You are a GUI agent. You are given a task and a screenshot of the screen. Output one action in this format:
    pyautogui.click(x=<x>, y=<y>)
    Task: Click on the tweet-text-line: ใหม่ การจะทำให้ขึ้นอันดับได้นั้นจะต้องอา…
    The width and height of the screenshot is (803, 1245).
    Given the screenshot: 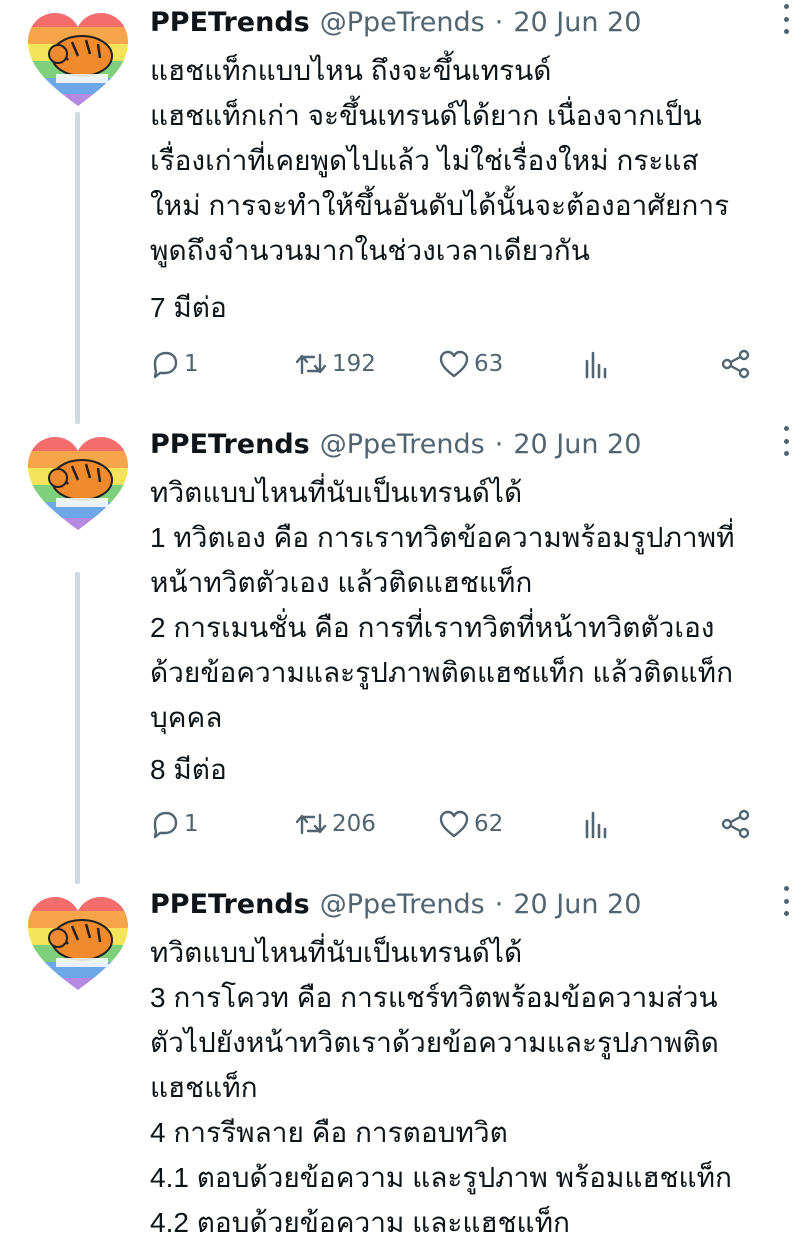 What is the action you would take?
    pyautogui.click(x=440, y=205)
    